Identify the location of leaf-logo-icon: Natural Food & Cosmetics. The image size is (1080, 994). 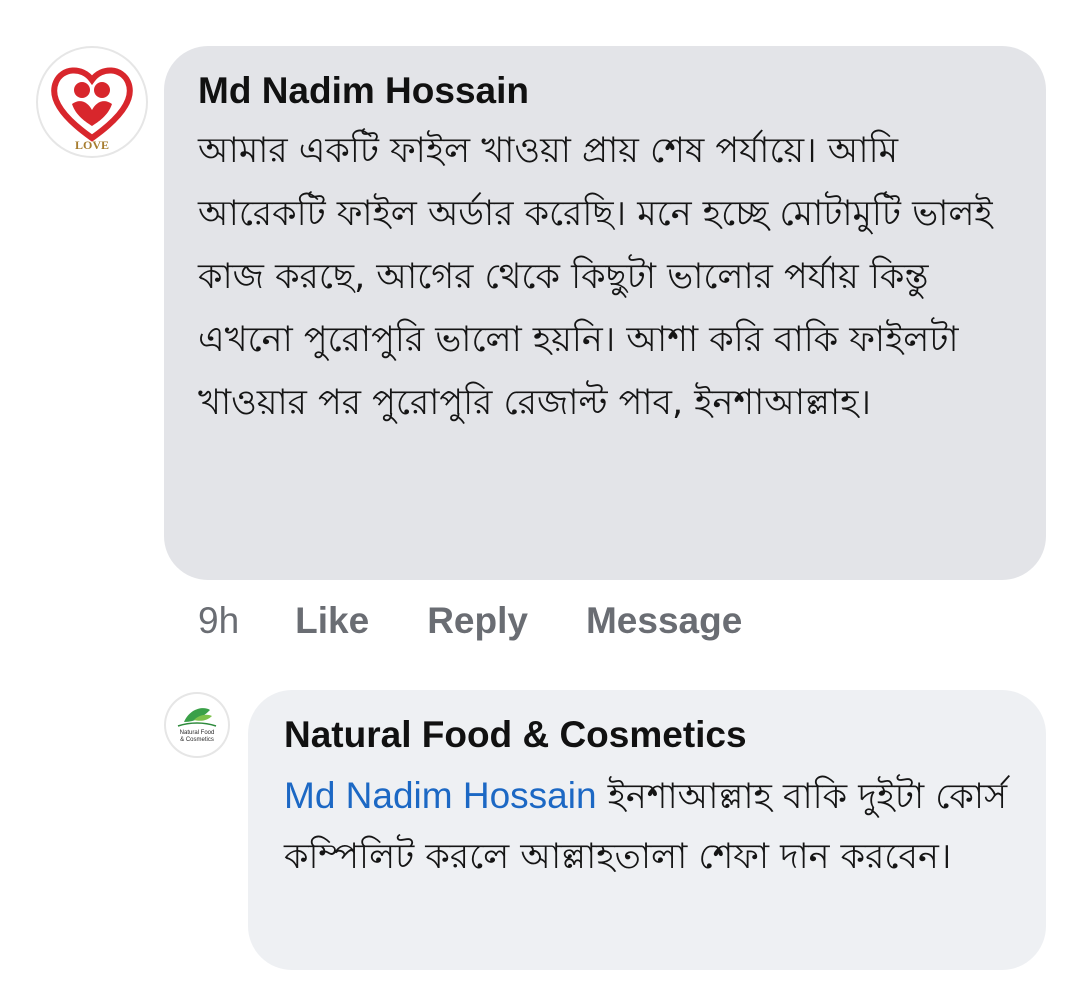
(197, 725).